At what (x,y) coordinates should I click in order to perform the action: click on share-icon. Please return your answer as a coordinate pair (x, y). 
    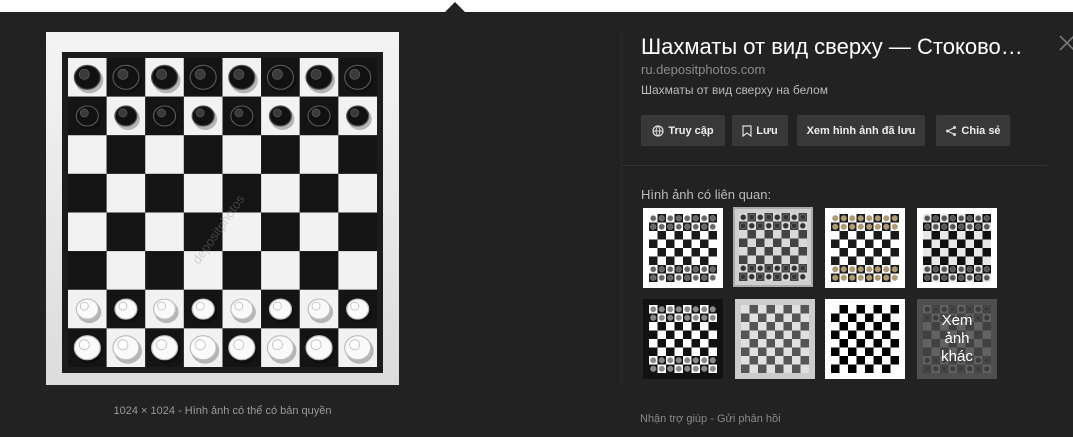
    Looking at the image, I should click on (951, 131).